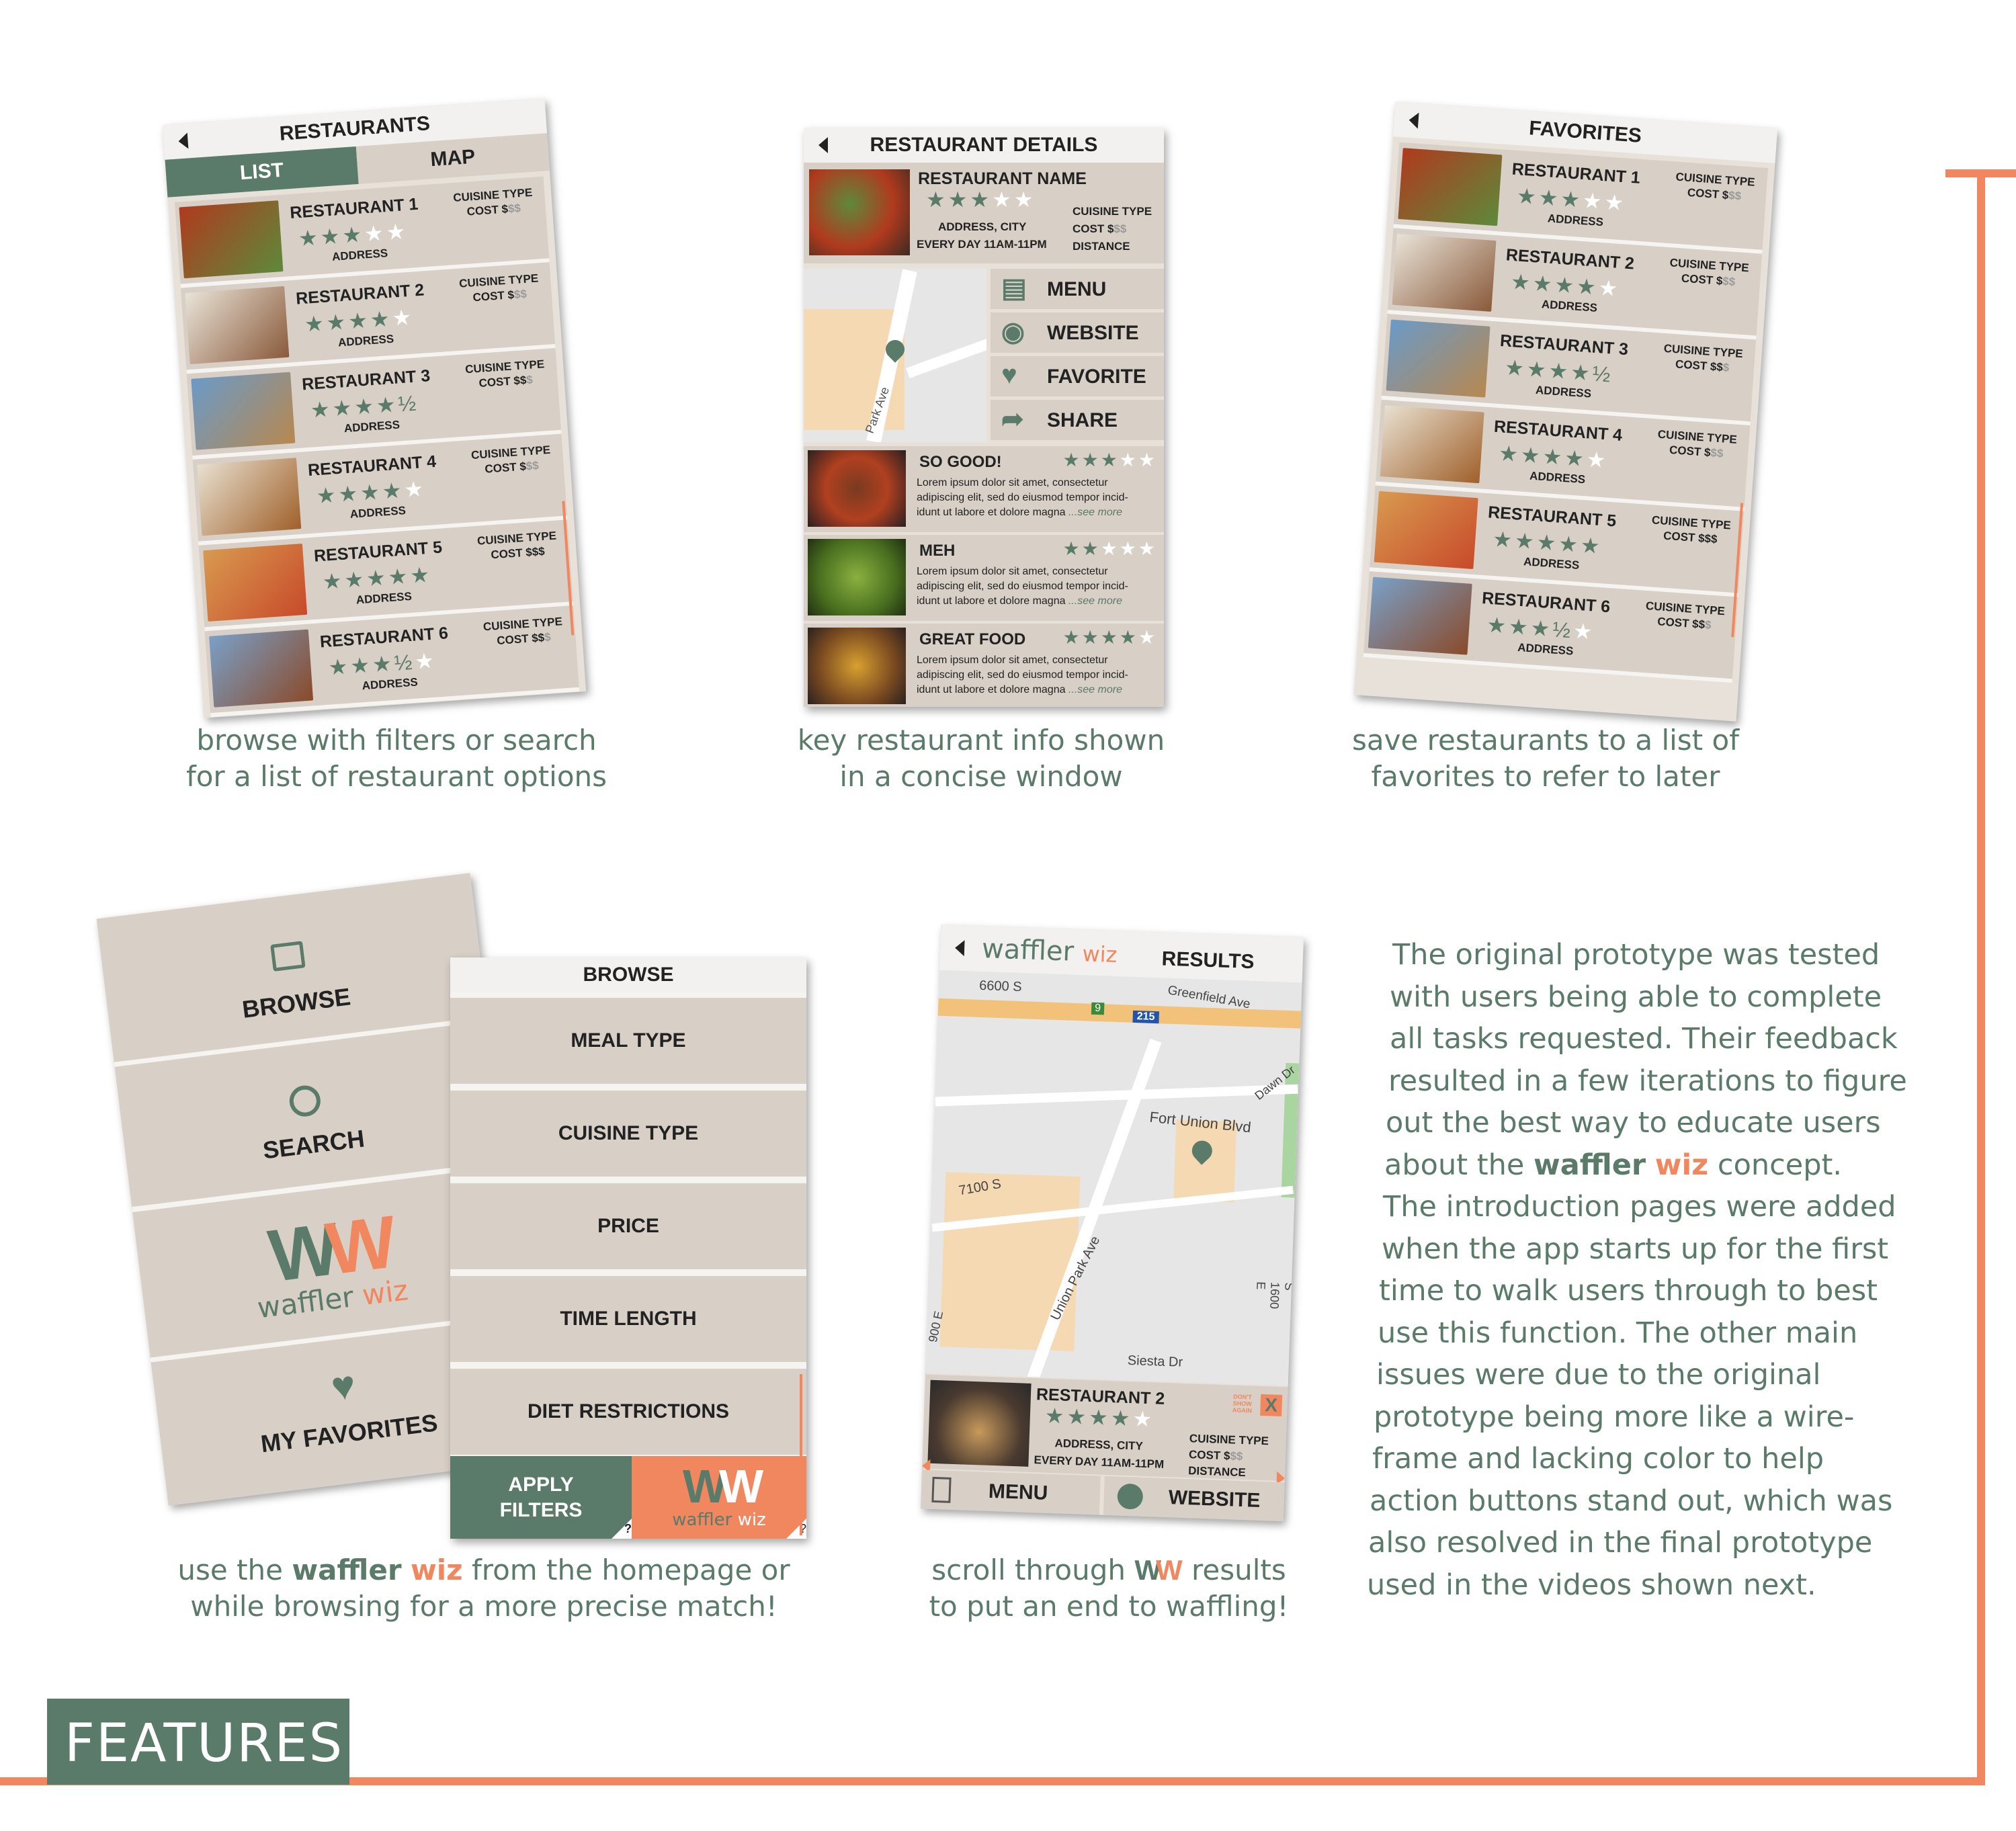 Image resolution: width=2016 pixels, height=1831 pixels. Describe the element at coordinates (628, 1226) in the screenshot. I see `filter-price: PRICE` at that location.